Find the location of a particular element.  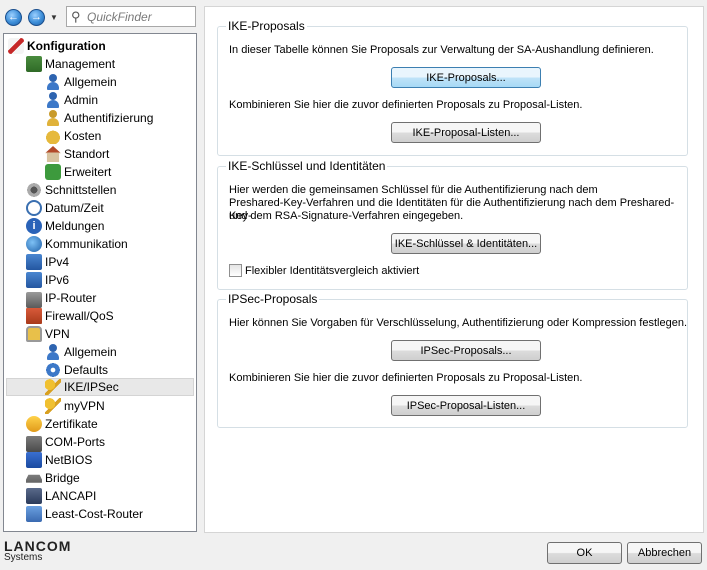

lock-icon is located at coordinates (34, 334).